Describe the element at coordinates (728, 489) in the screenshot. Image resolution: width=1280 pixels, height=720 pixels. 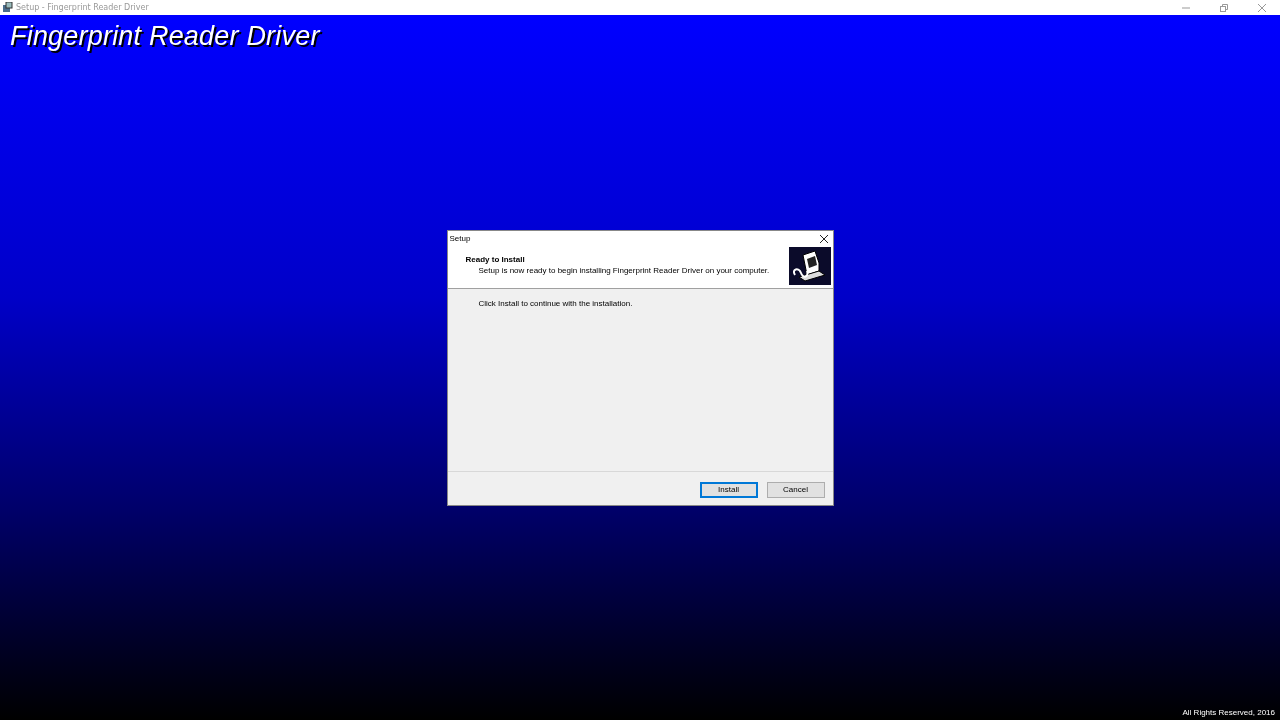
I see `dialog-button: Install` at that location.